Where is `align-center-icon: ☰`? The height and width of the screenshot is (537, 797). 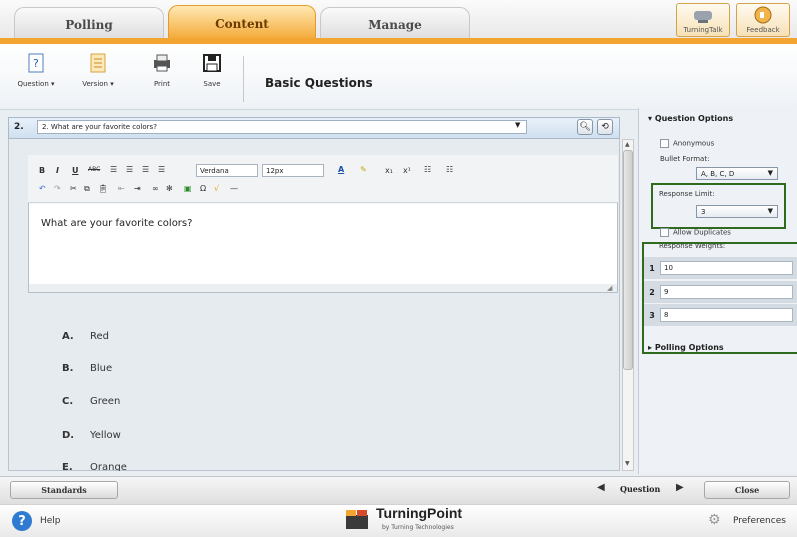
align-center-icon: ☰ is located at coordinates (129, 169).